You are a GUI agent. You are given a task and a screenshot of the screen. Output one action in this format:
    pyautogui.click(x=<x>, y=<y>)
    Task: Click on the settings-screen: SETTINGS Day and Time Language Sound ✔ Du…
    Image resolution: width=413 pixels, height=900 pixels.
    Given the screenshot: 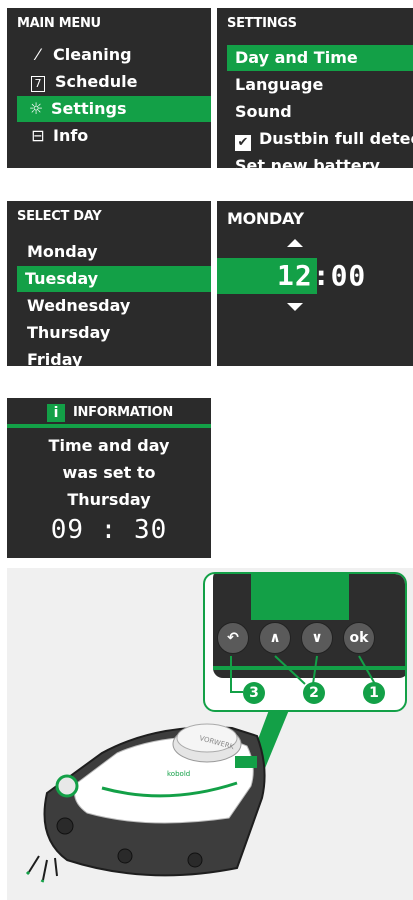 What is the action you would take?
    pyautogui.click(x=315, y=88)
    